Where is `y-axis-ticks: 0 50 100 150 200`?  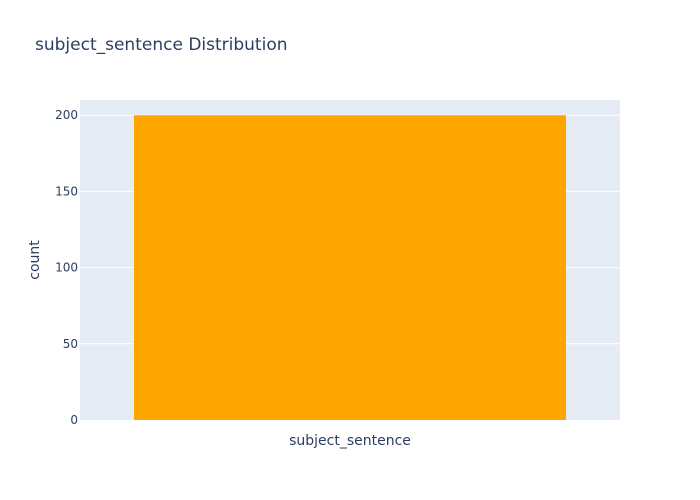 y-axis-ticks: 0 50 100 150 200 is located at coordinates (66, 267).